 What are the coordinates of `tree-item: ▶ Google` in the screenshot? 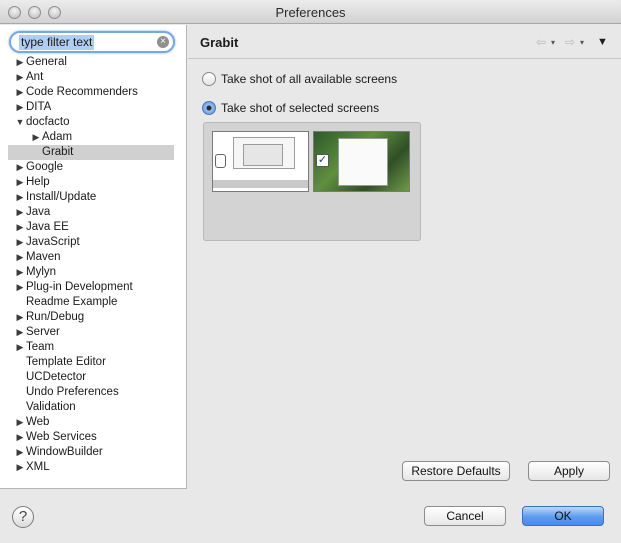 It's located at (93, 167).